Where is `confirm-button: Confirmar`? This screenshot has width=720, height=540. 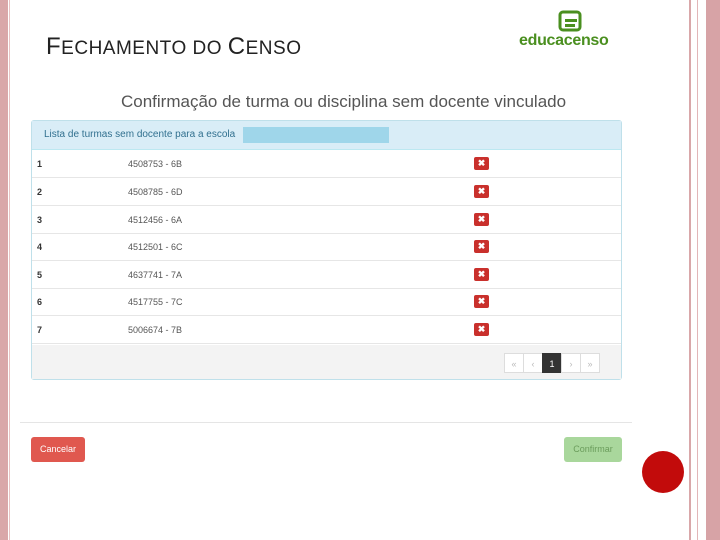
confirm-button: Confirmar is located at coordinates (593, 449).